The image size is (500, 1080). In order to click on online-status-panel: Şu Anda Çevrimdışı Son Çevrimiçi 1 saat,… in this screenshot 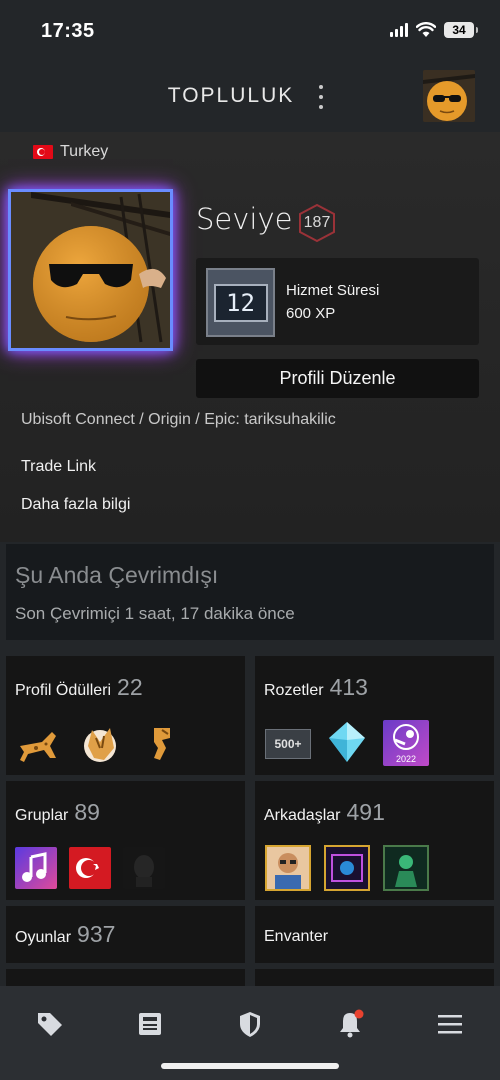, I will do `click(250, 592)`.